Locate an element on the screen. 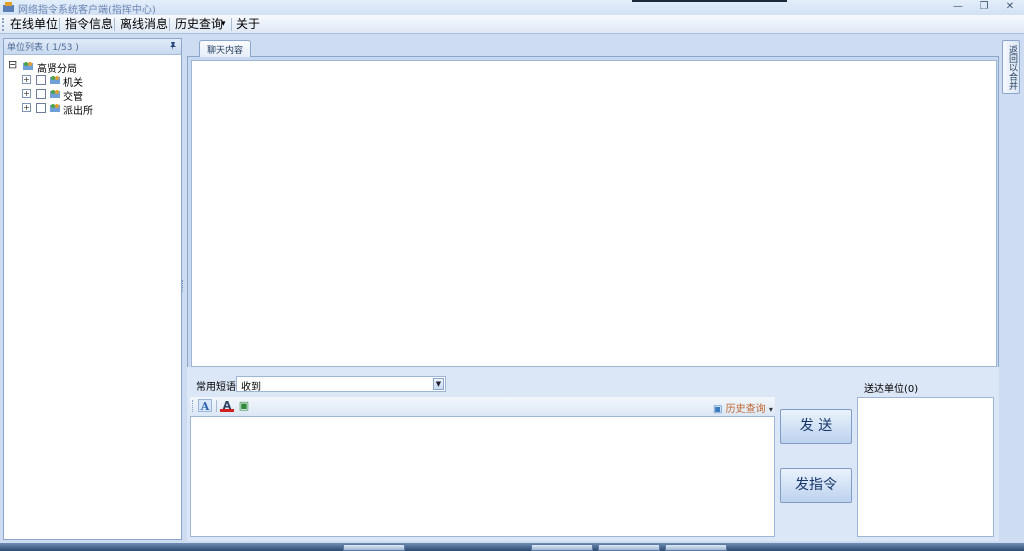 The height and width of the screenshot is (551, 1024). window-title: 网络指令系统客户端(指挥中心) is located at coordinates (87, 10).